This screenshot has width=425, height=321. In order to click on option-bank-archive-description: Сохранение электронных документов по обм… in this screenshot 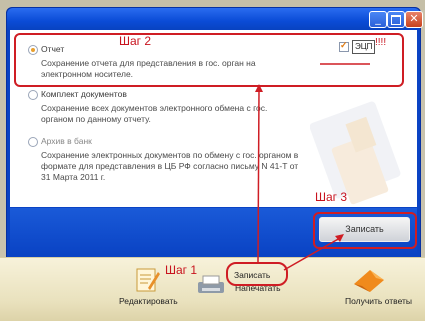, I will do `click(170, 166)`.